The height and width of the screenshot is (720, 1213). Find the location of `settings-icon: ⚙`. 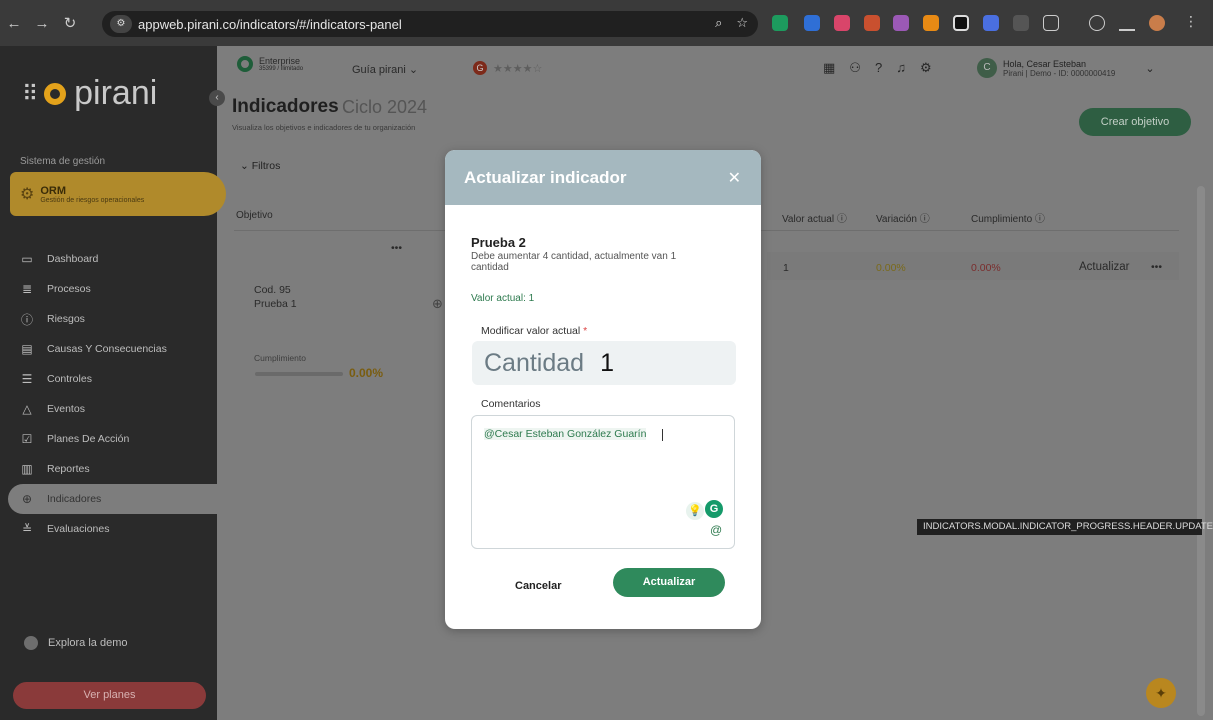

settings-icon: ⚙ is located at coordinates (926, 68).